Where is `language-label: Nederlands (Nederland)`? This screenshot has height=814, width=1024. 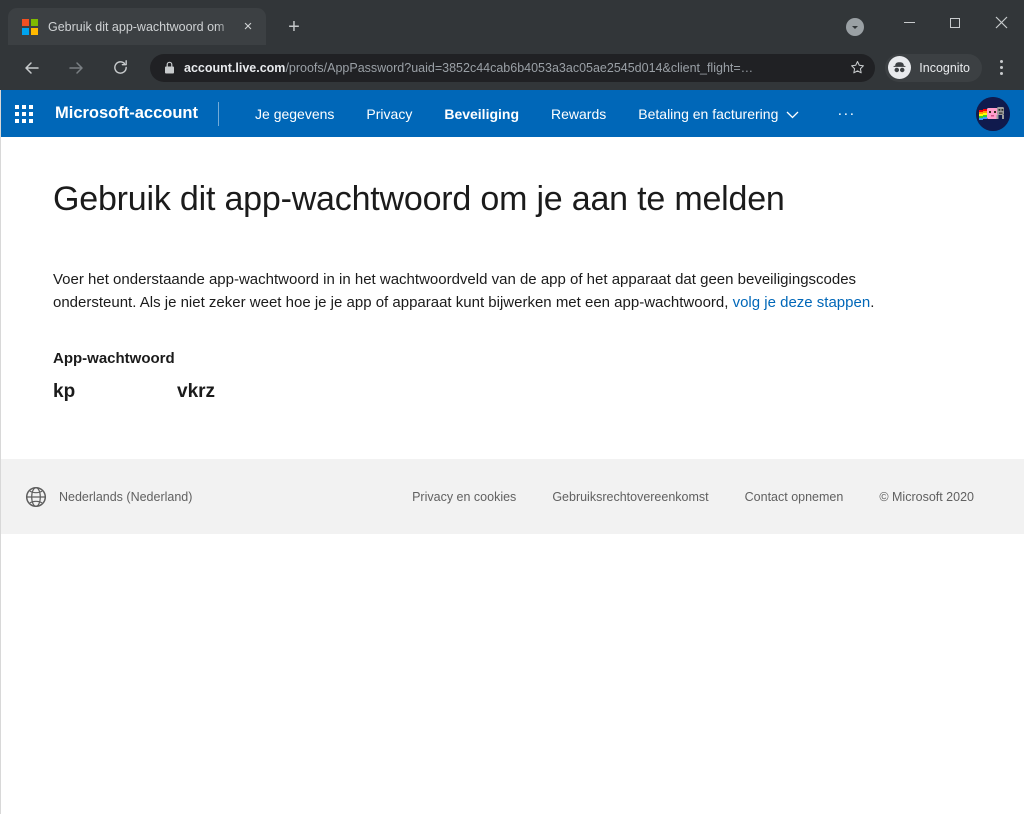
language-label: Nederlands (Nederland) is located at coordinates (126, 496).